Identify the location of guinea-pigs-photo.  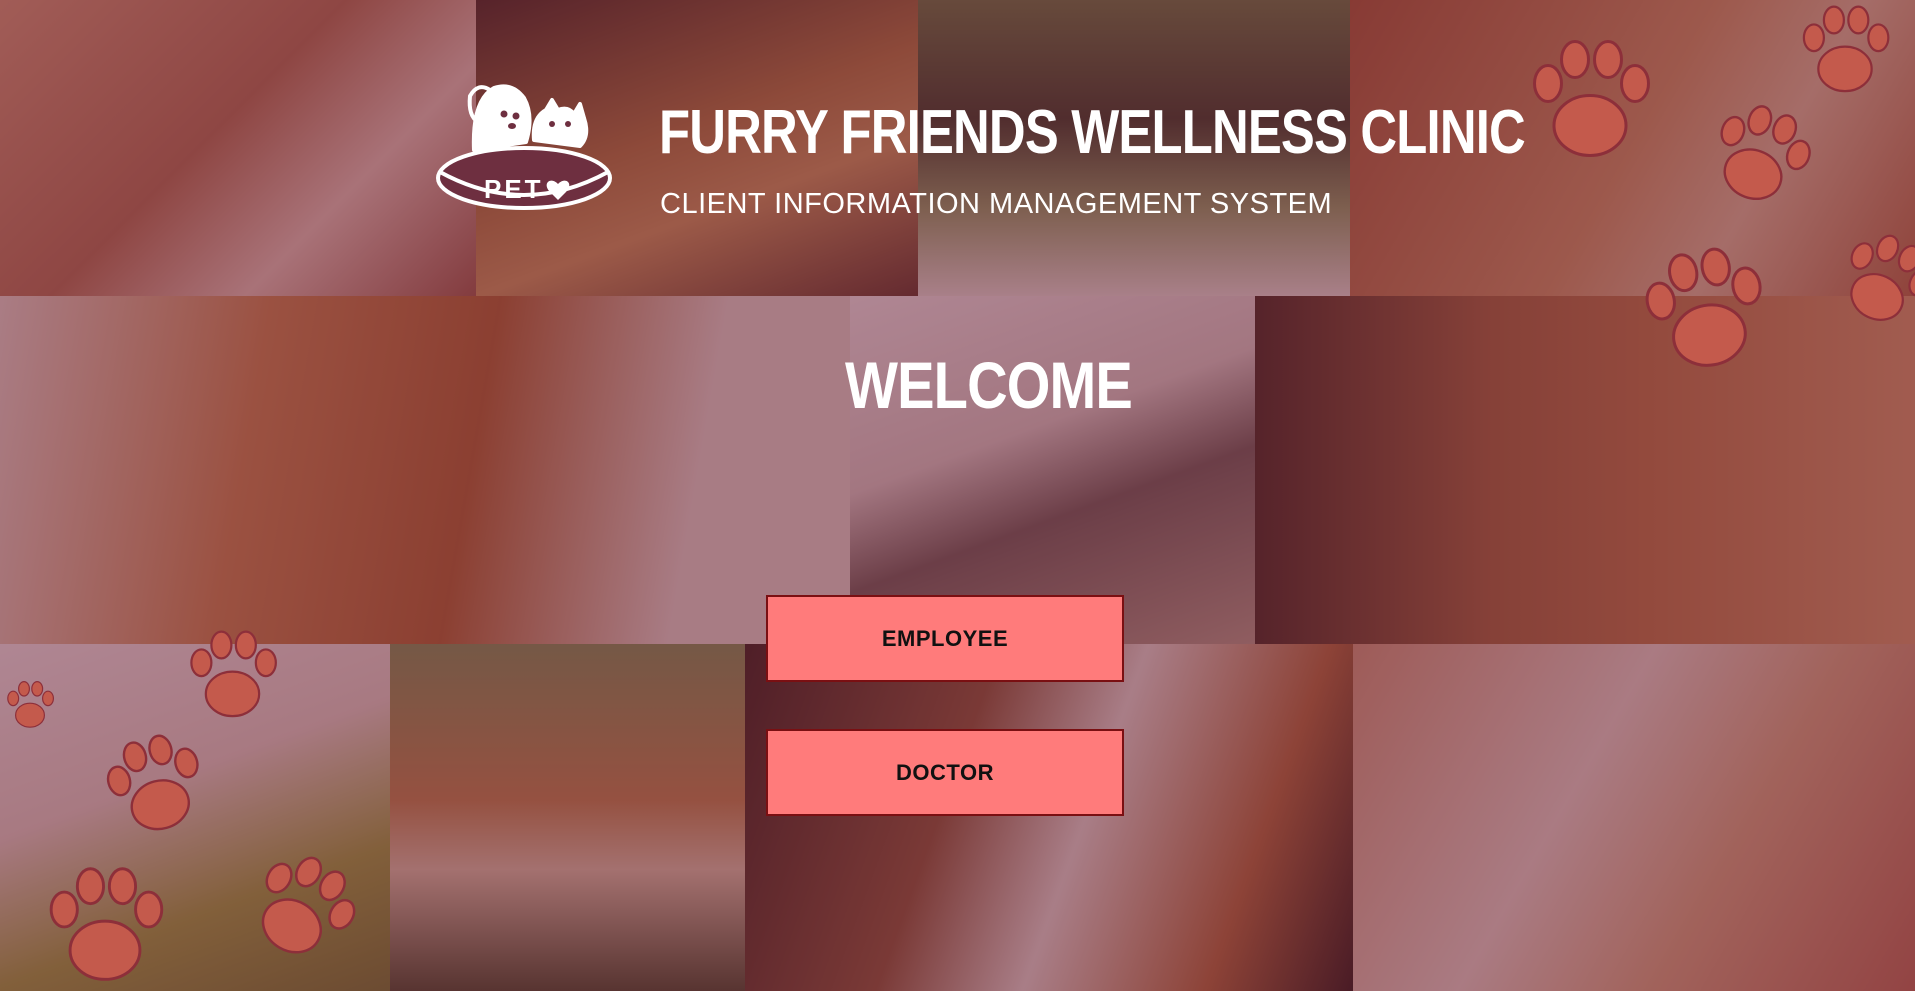
(567, 817).